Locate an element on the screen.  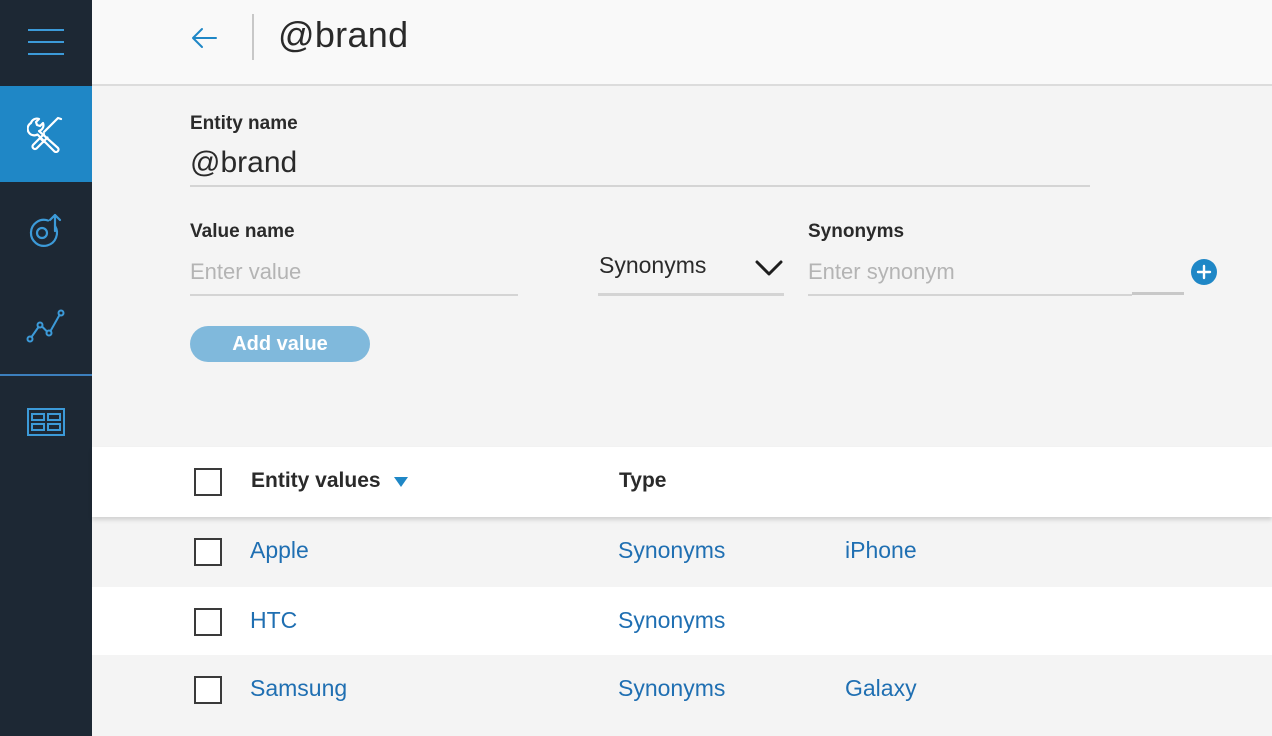
nav-improve-button is located at coordinates (46, 326).